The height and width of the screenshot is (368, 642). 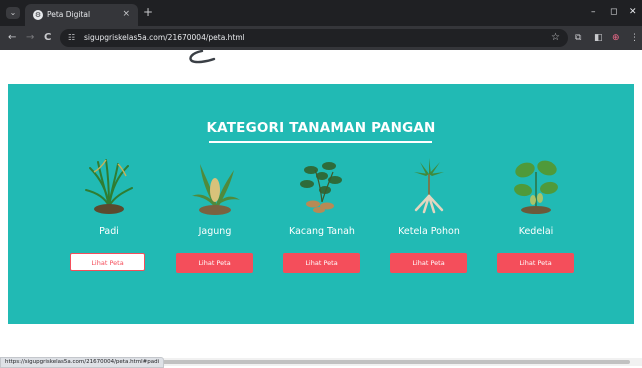 What do you see at coordinates (578, 38) in the screenshot?
I see `extensions-icon: ⧉` at bounding box center [578, 38].